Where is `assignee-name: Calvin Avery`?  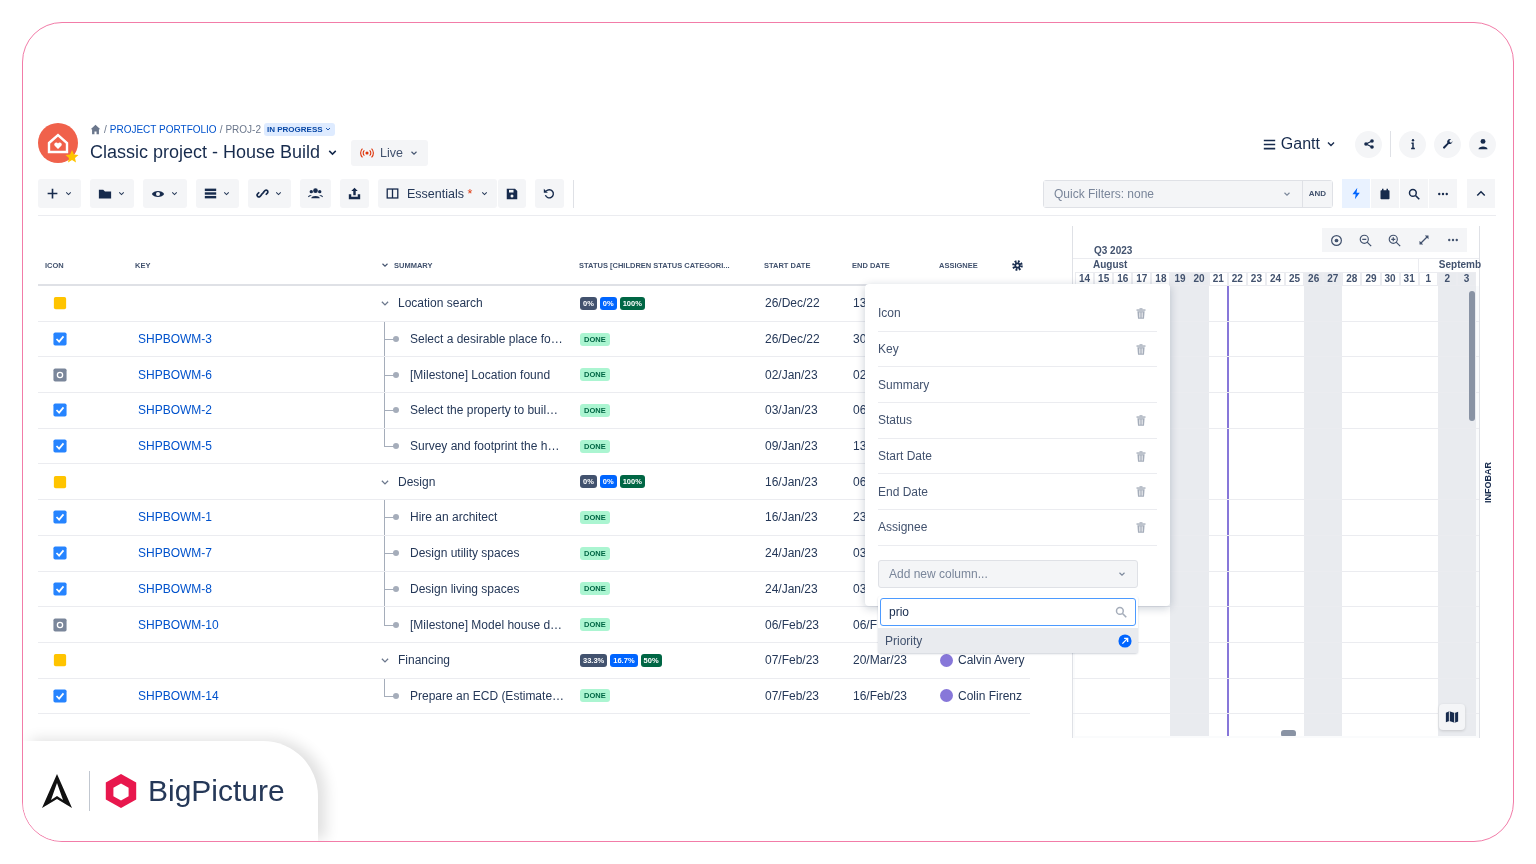 assignee-name: Calvin Avery is located at coordinates (991, 660).